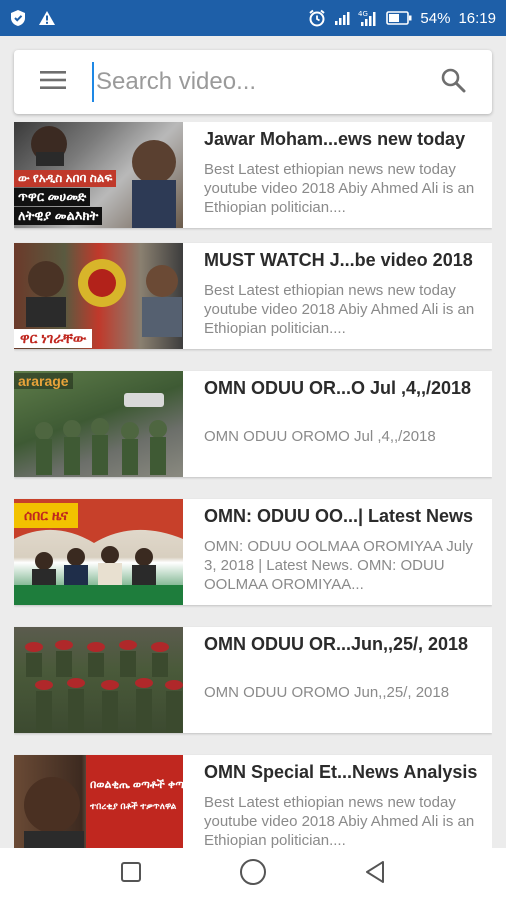 Image resolution: width=506 pixels, height=900 pixels. What do you see at coordinates (338, 388) in the screenshot?
I see `video-title: OMN ODUU OR...O Jul ,4,,/2018` at bounding box center [338, 388].